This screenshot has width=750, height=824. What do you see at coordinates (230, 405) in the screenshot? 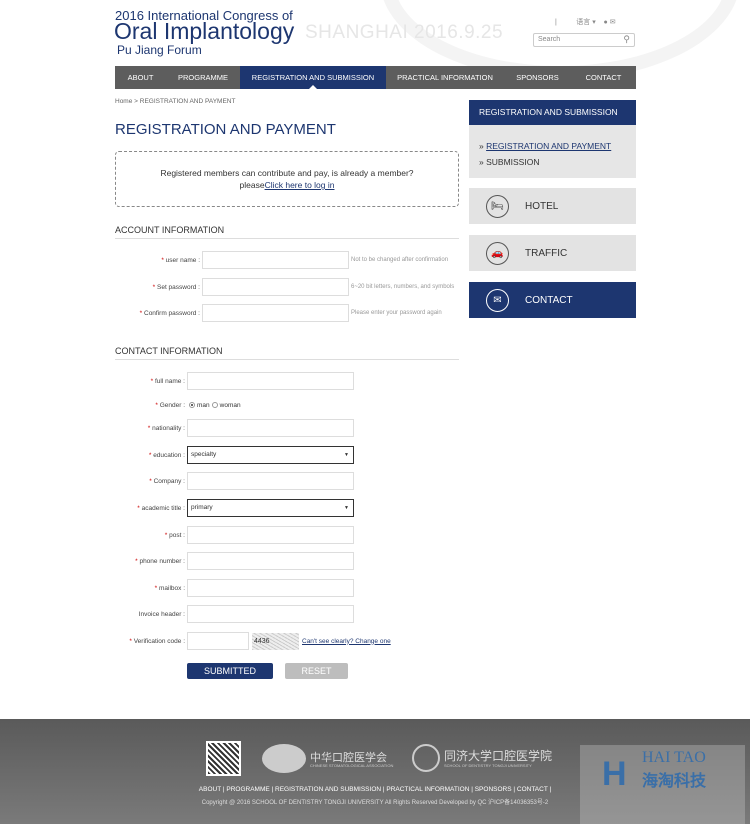
I see `gender-woman-label: woman` at bounding box center [230, 405].